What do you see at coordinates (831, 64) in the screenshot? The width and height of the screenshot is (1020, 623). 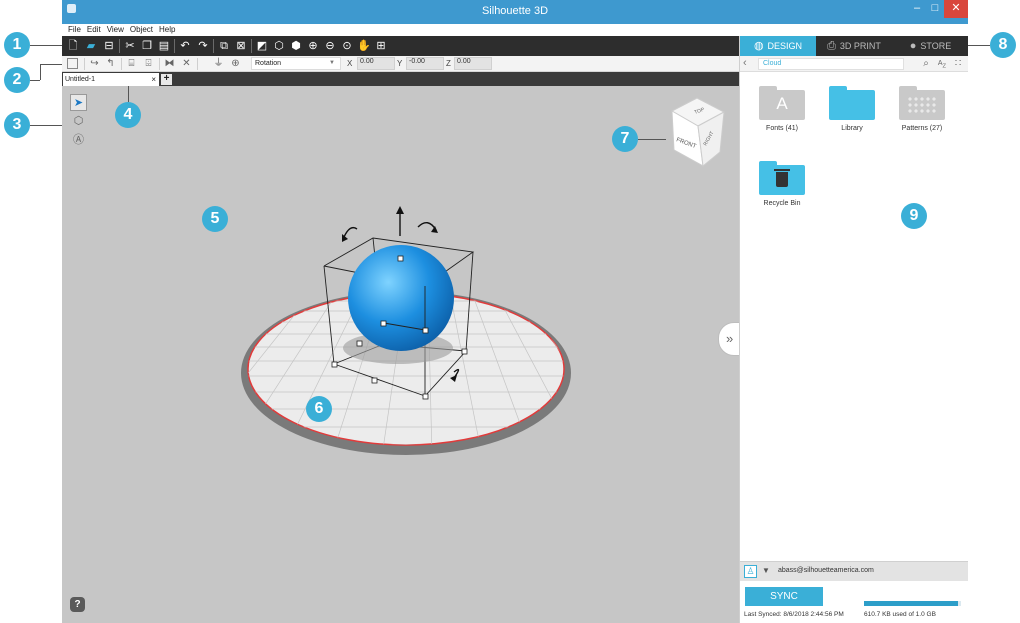 I see `location-field: Cloud` at bounding box center [831, 64].